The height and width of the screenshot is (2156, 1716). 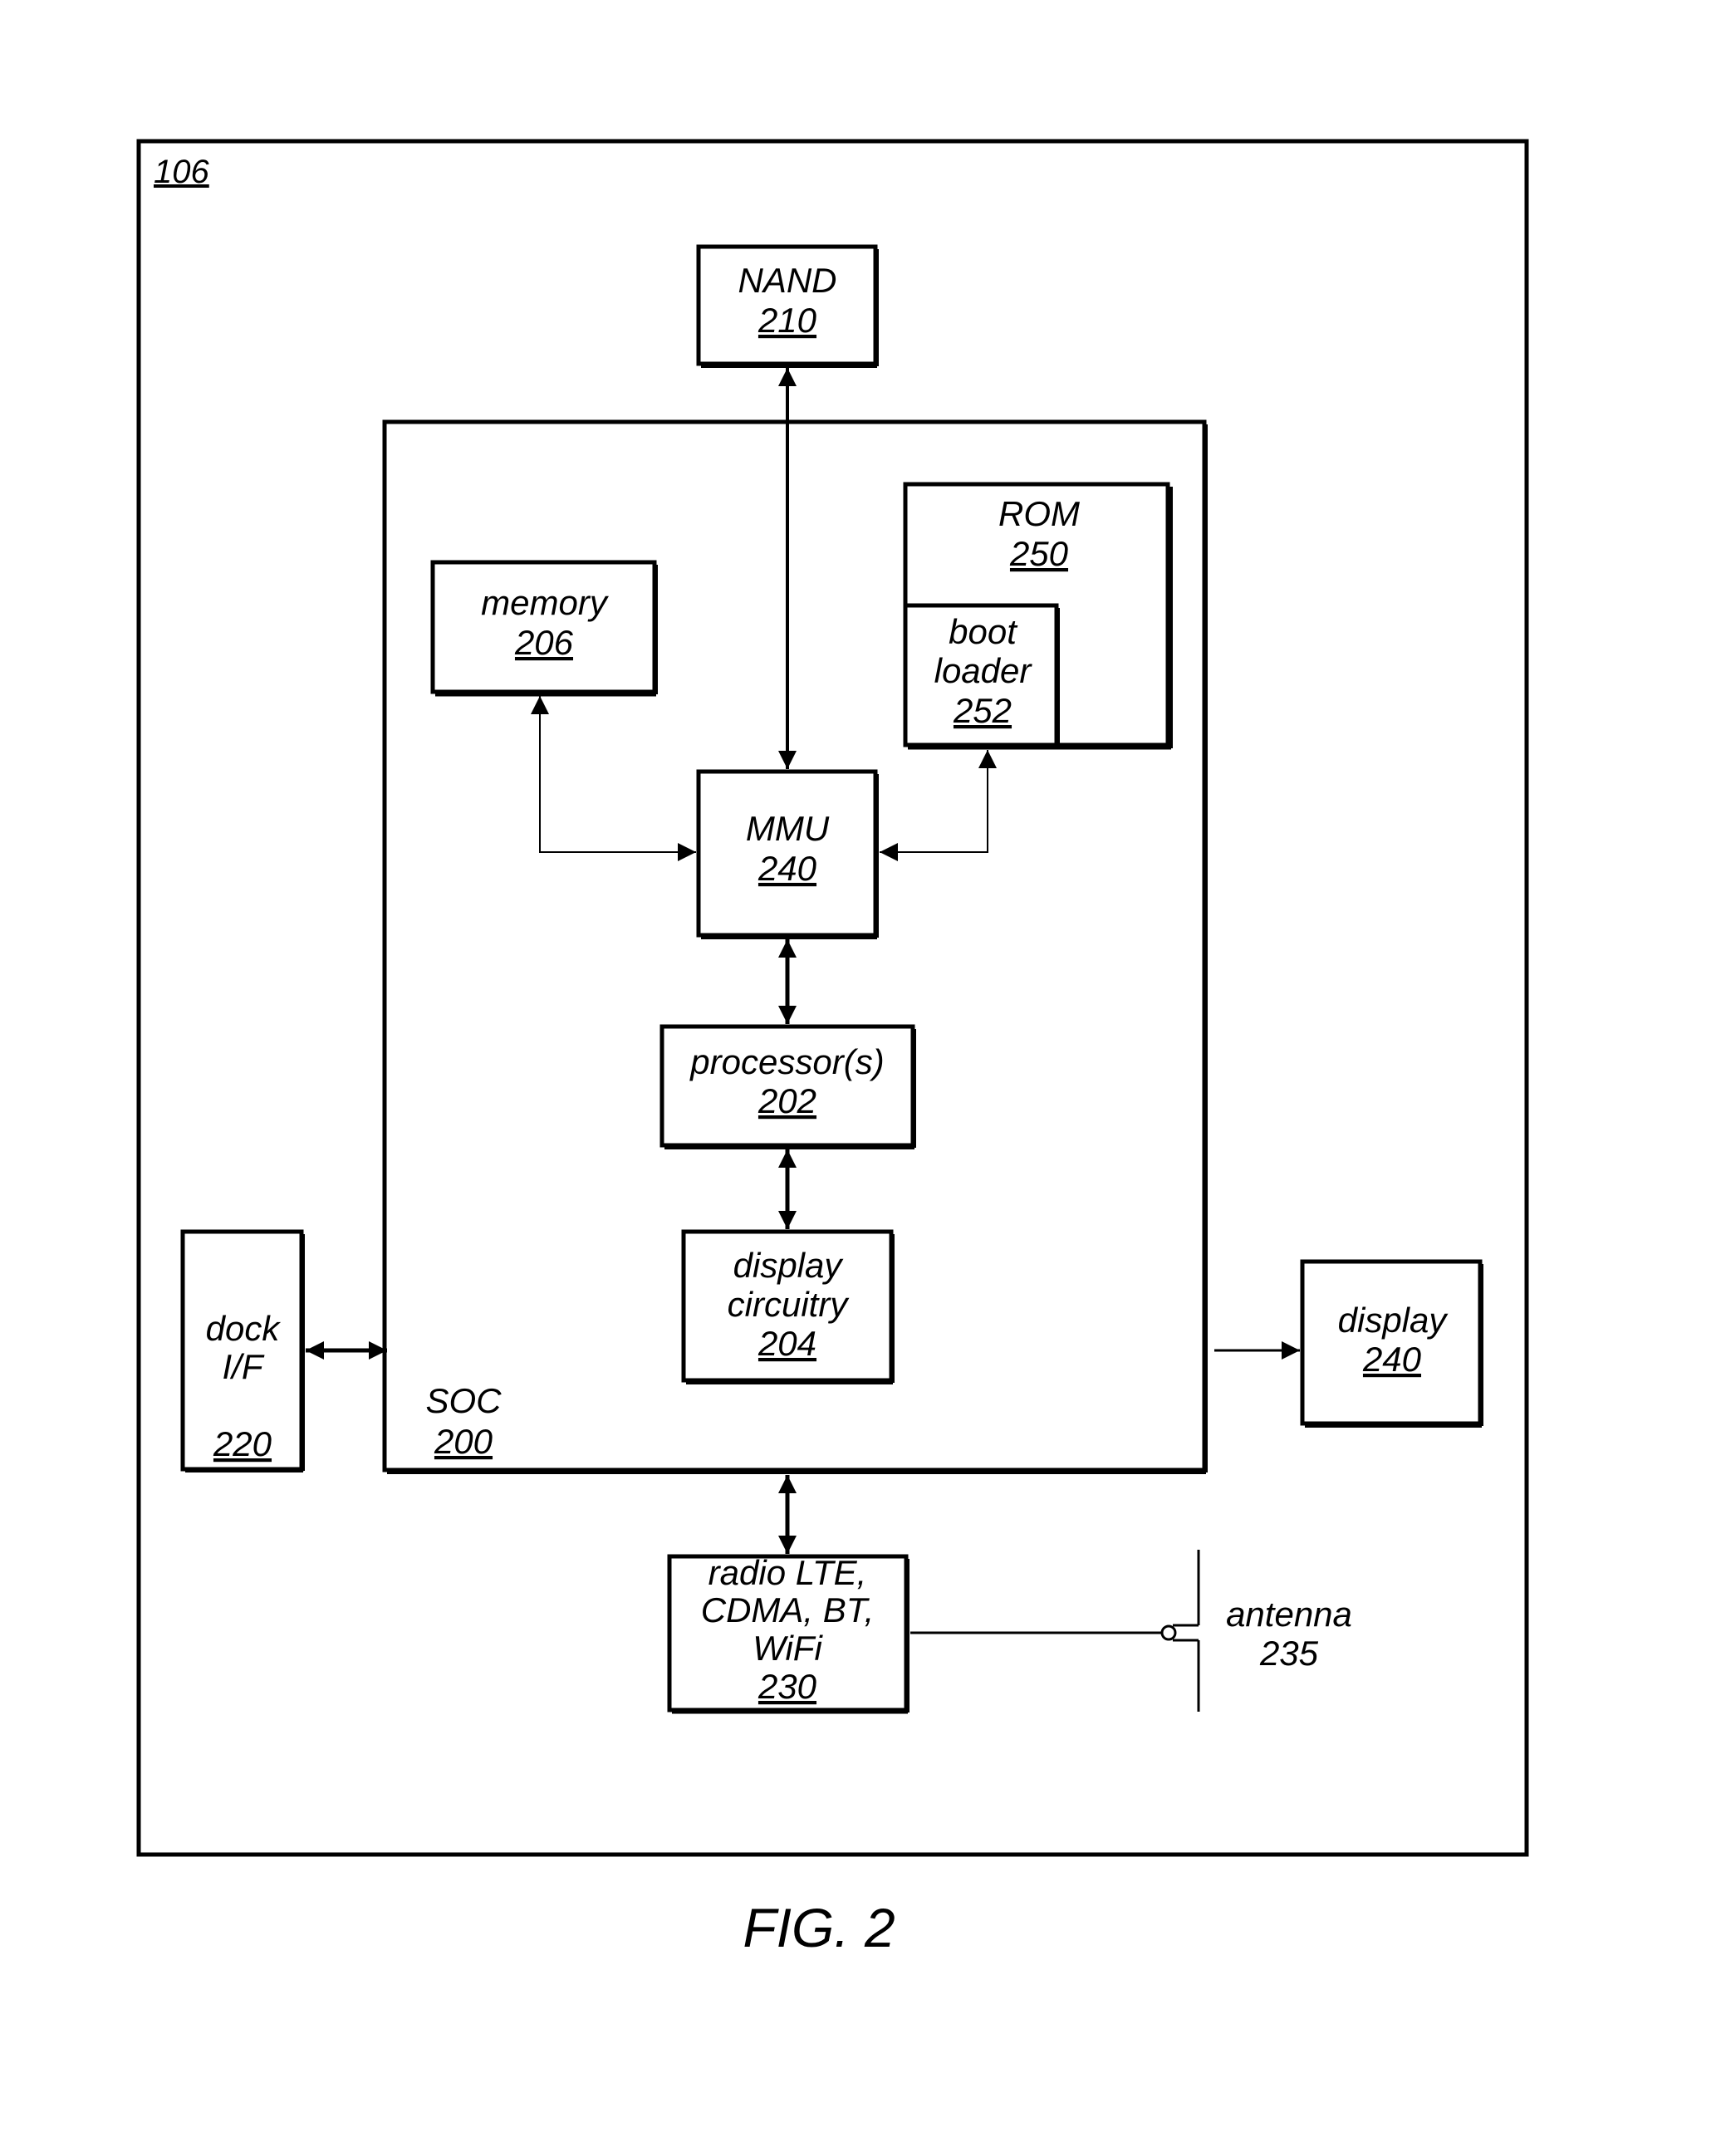 What do you see at coordinates (787, 320) in the screenshot?
I see `nand-ref: 210` at bounding box center [787, 320].